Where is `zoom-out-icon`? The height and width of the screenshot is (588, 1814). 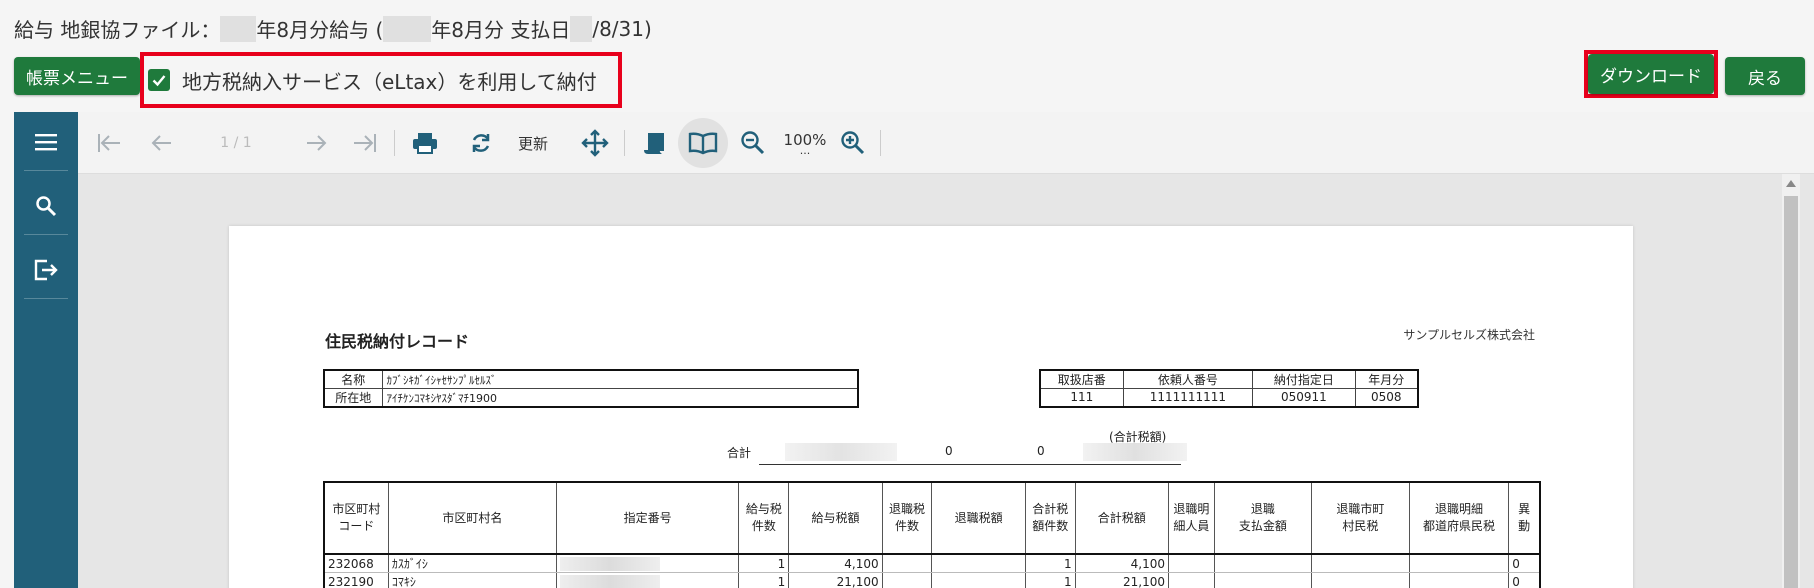
zoom-out-icon is located at coordinates (753, 143).